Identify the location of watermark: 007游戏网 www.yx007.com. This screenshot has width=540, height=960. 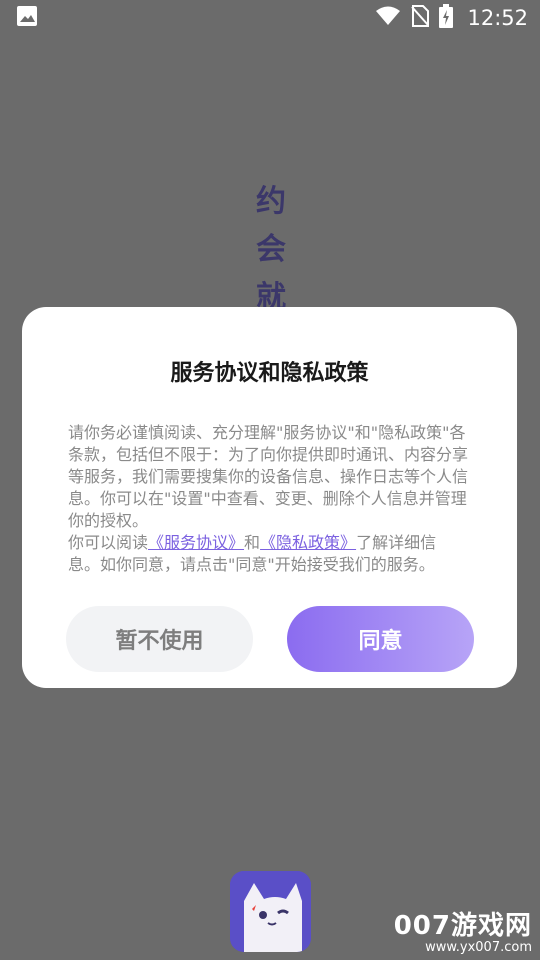
(463, 930).